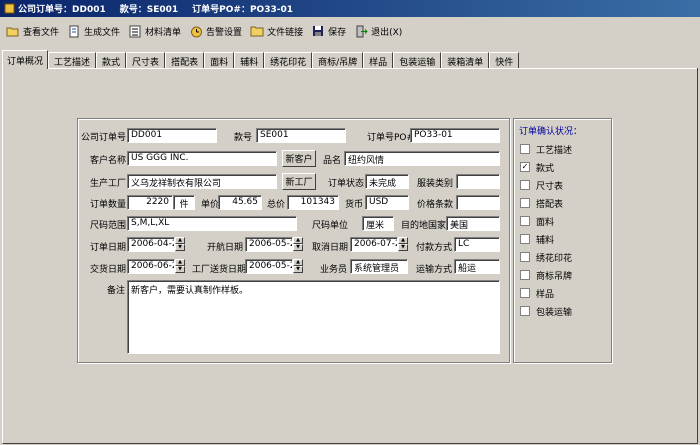 This screenshot has height=445, width=700. What do you see at coordinates (202, 158) in the screenshot?
I see `customer-input: US GGG INC.` at bounding box center [202, 158].